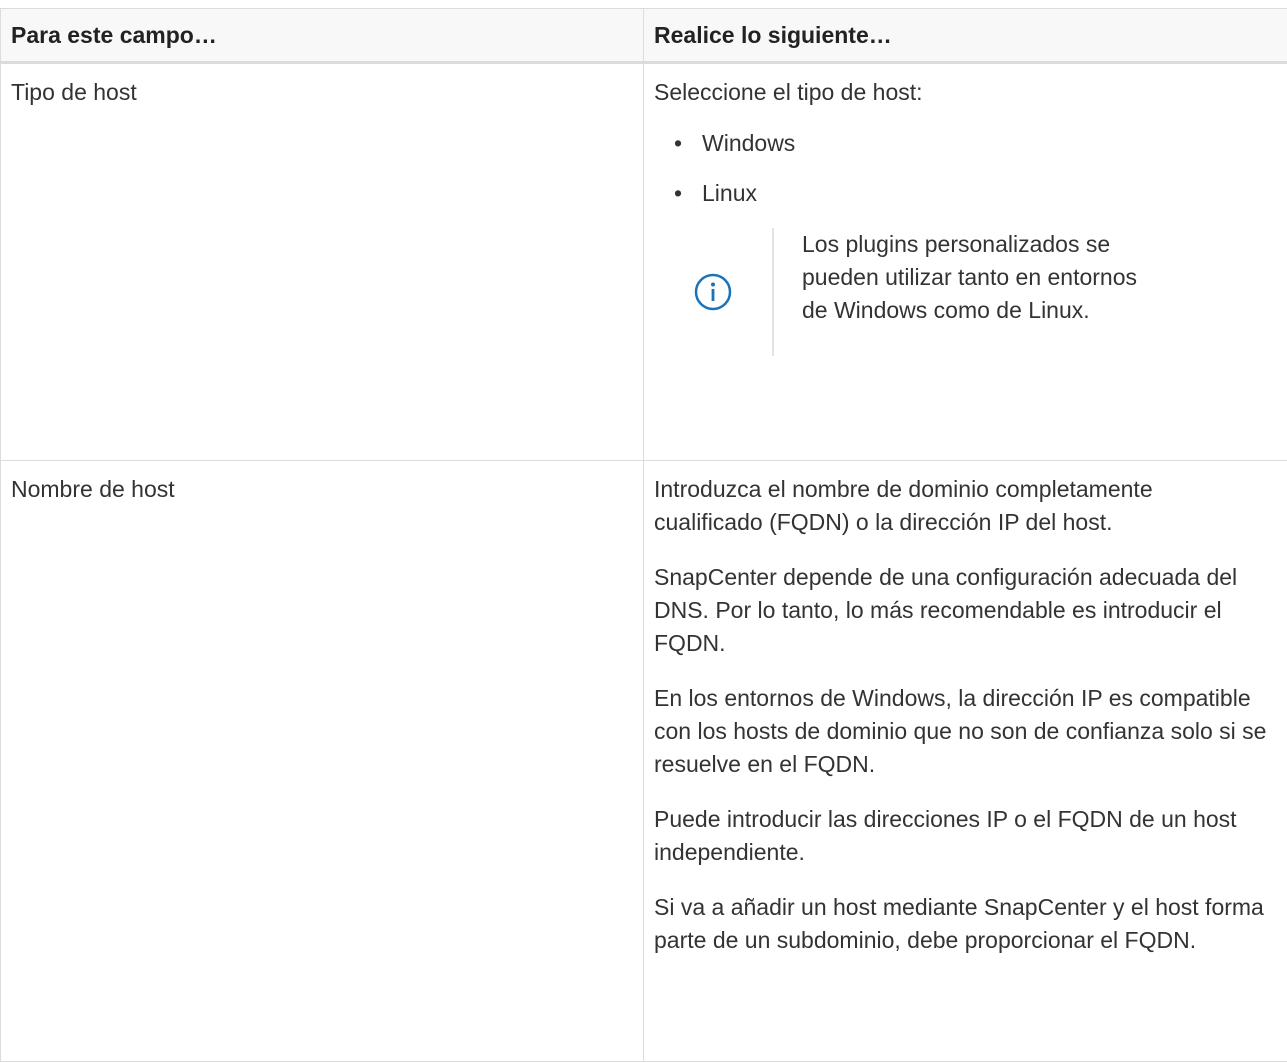 Image resolution: width=1287 pixels, height=1062 pixels. I want to click on info-icon, so click(713, 292).